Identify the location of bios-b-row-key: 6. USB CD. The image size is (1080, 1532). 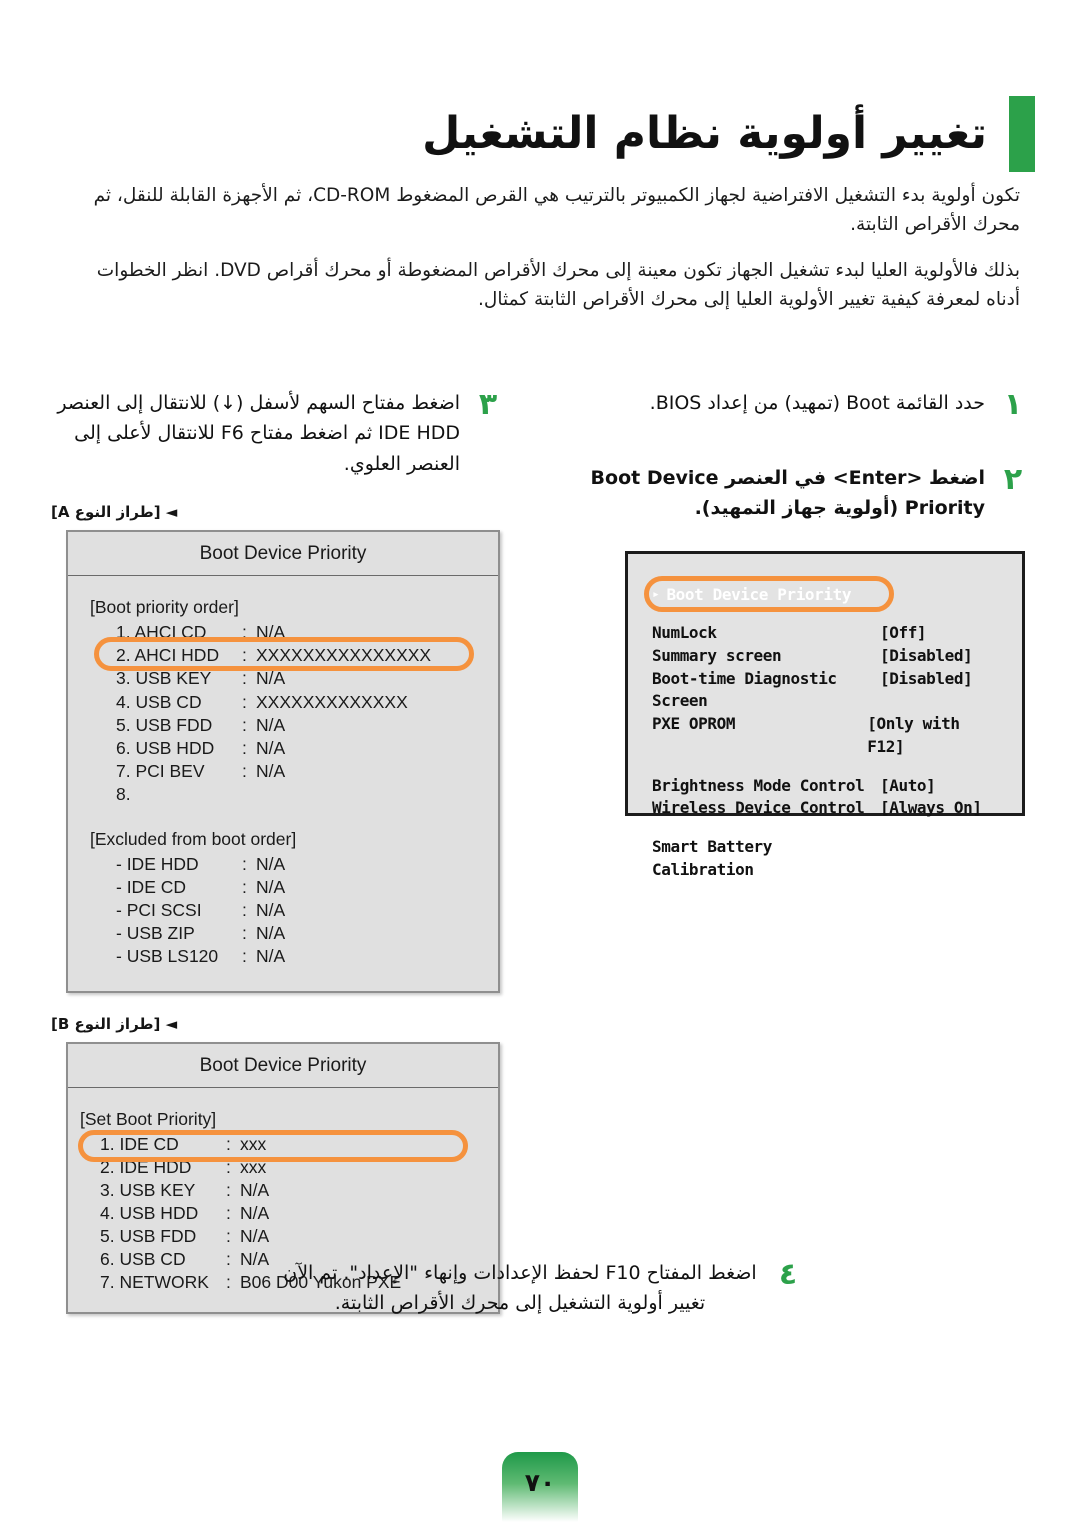
(143, 1259).